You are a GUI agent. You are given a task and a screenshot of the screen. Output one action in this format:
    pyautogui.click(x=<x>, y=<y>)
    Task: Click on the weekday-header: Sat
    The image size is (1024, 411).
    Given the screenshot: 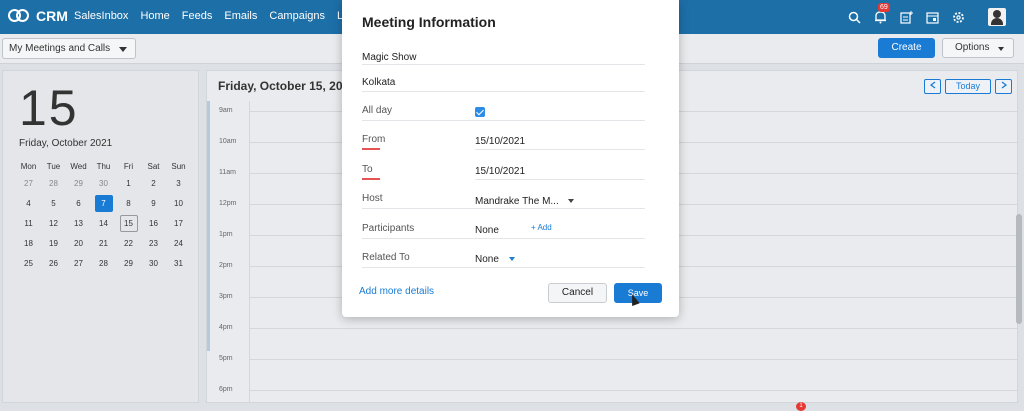 What is the action you would take?
    pyautogui.click(x=153, y=166)
    